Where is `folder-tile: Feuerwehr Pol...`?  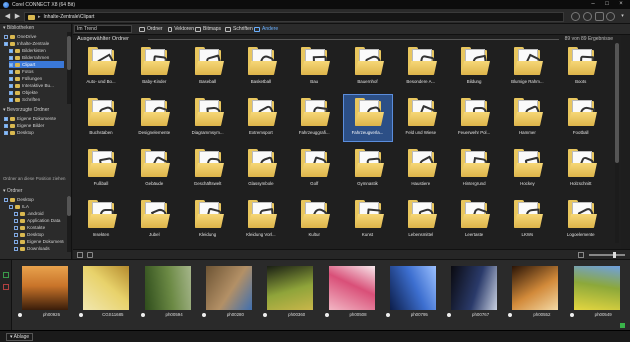 folder-tile: Feuerwehr Pol... is located at coordinates (474, 118).